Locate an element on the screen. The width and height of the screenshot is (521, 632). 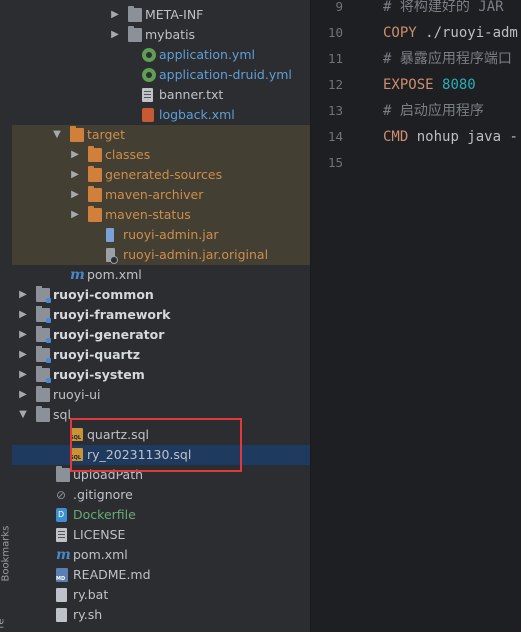
tree-node: ▶ ruoyi-generator is located at coordinates (161, 335).